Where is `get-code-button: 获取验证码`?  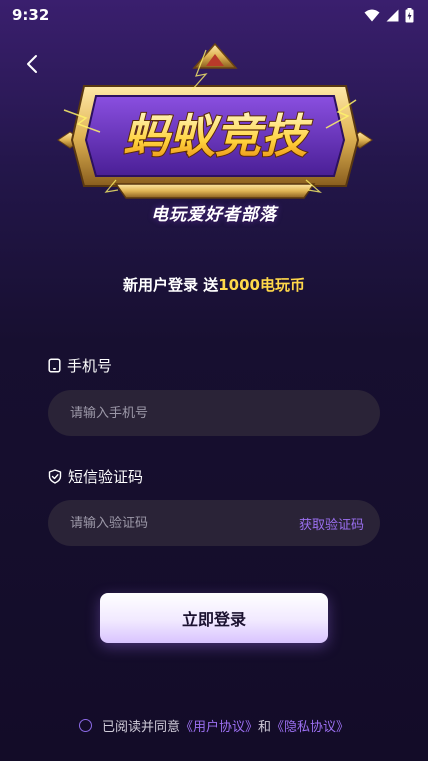 get-code-button: 获取验证码 is located at coordinates (331, 523).